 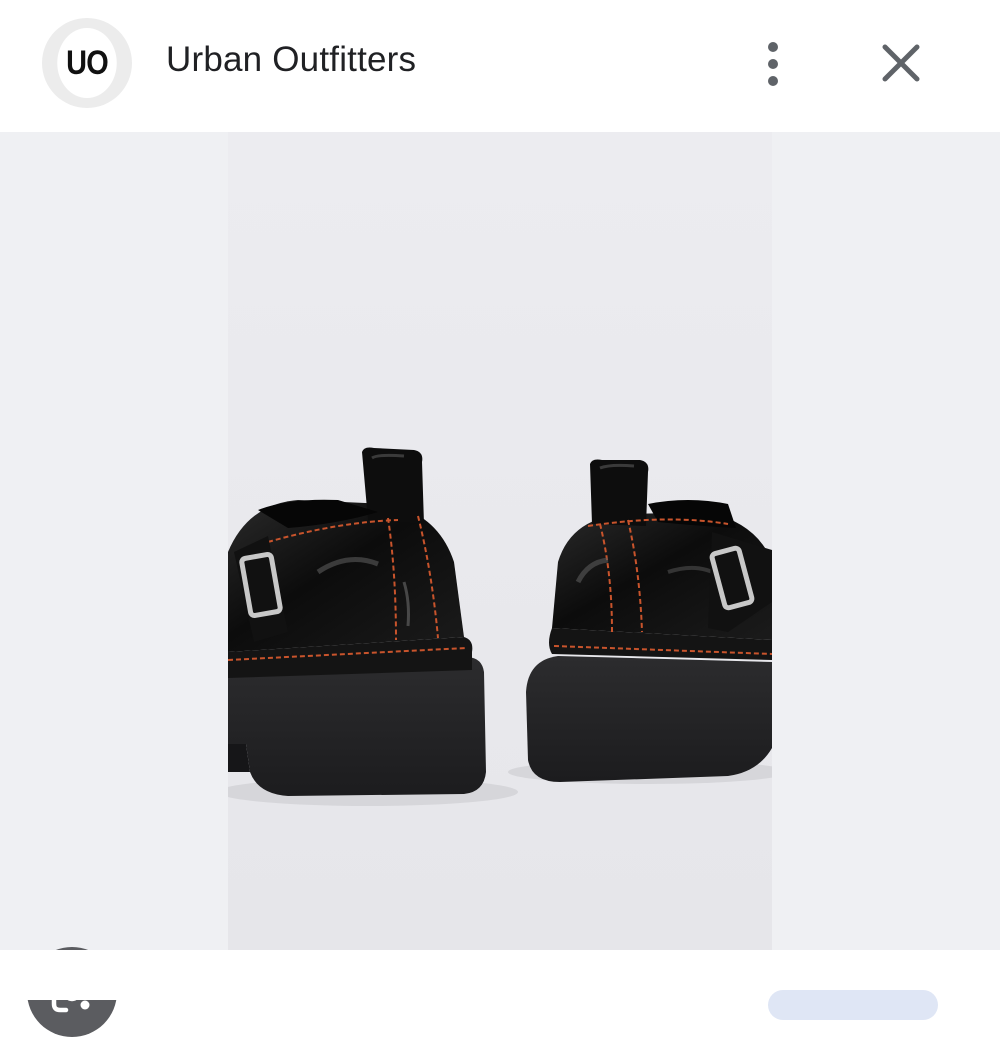 What do you see at coordinates (853, 1005) in the screenshot?
I see `action-chip` at bounding box center [853, 1005].